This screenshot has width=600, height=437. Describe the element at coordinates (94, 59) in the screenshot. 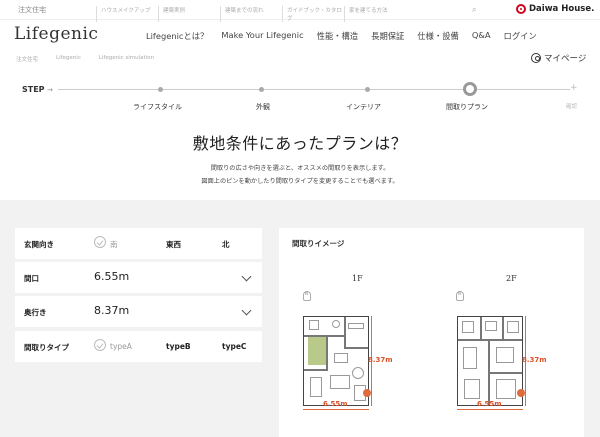

I see `breadcrumb: 注文住宅 Lifegenic Lifegenic simulation` at that location.